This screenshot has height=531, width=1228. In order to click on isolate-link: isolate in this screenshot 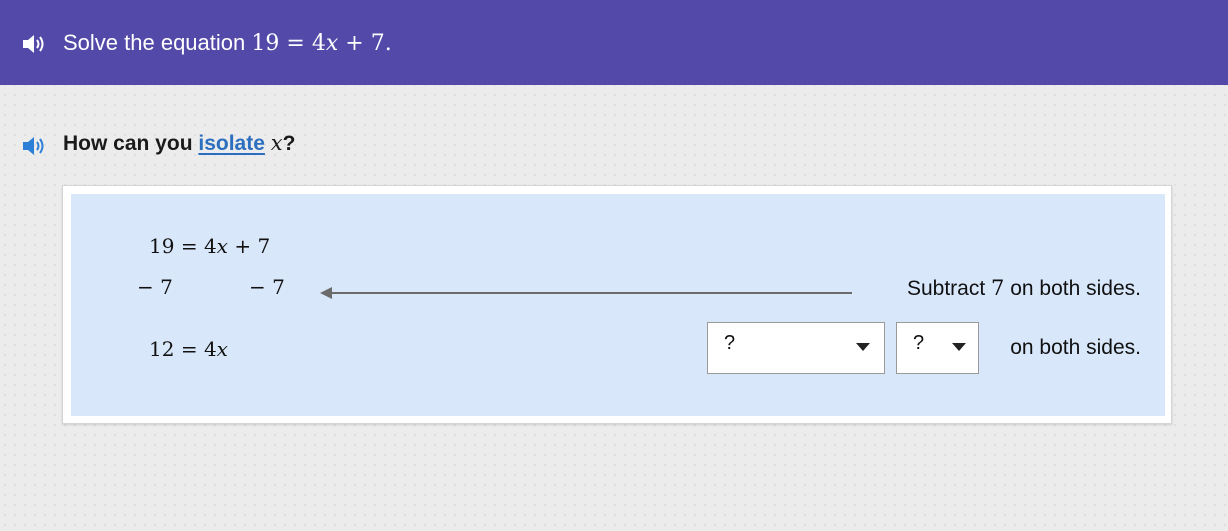, I will do `click(231, 143)`.